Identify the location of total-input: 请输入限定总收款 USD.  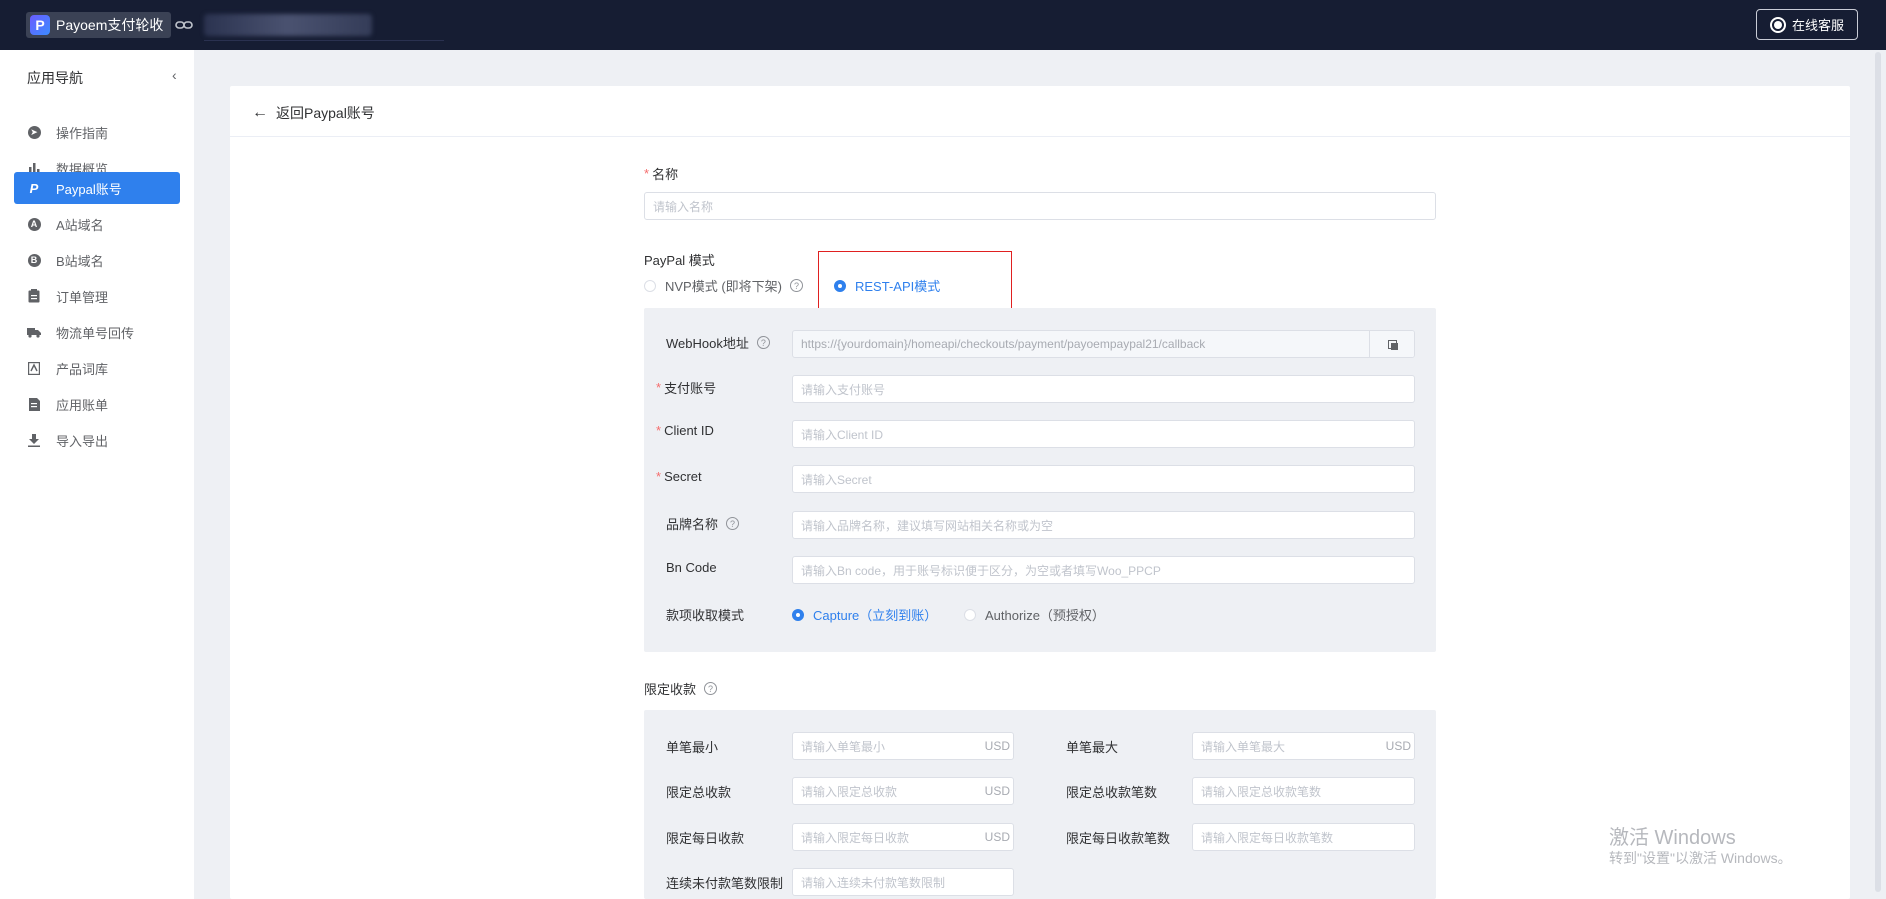
(903, 791).